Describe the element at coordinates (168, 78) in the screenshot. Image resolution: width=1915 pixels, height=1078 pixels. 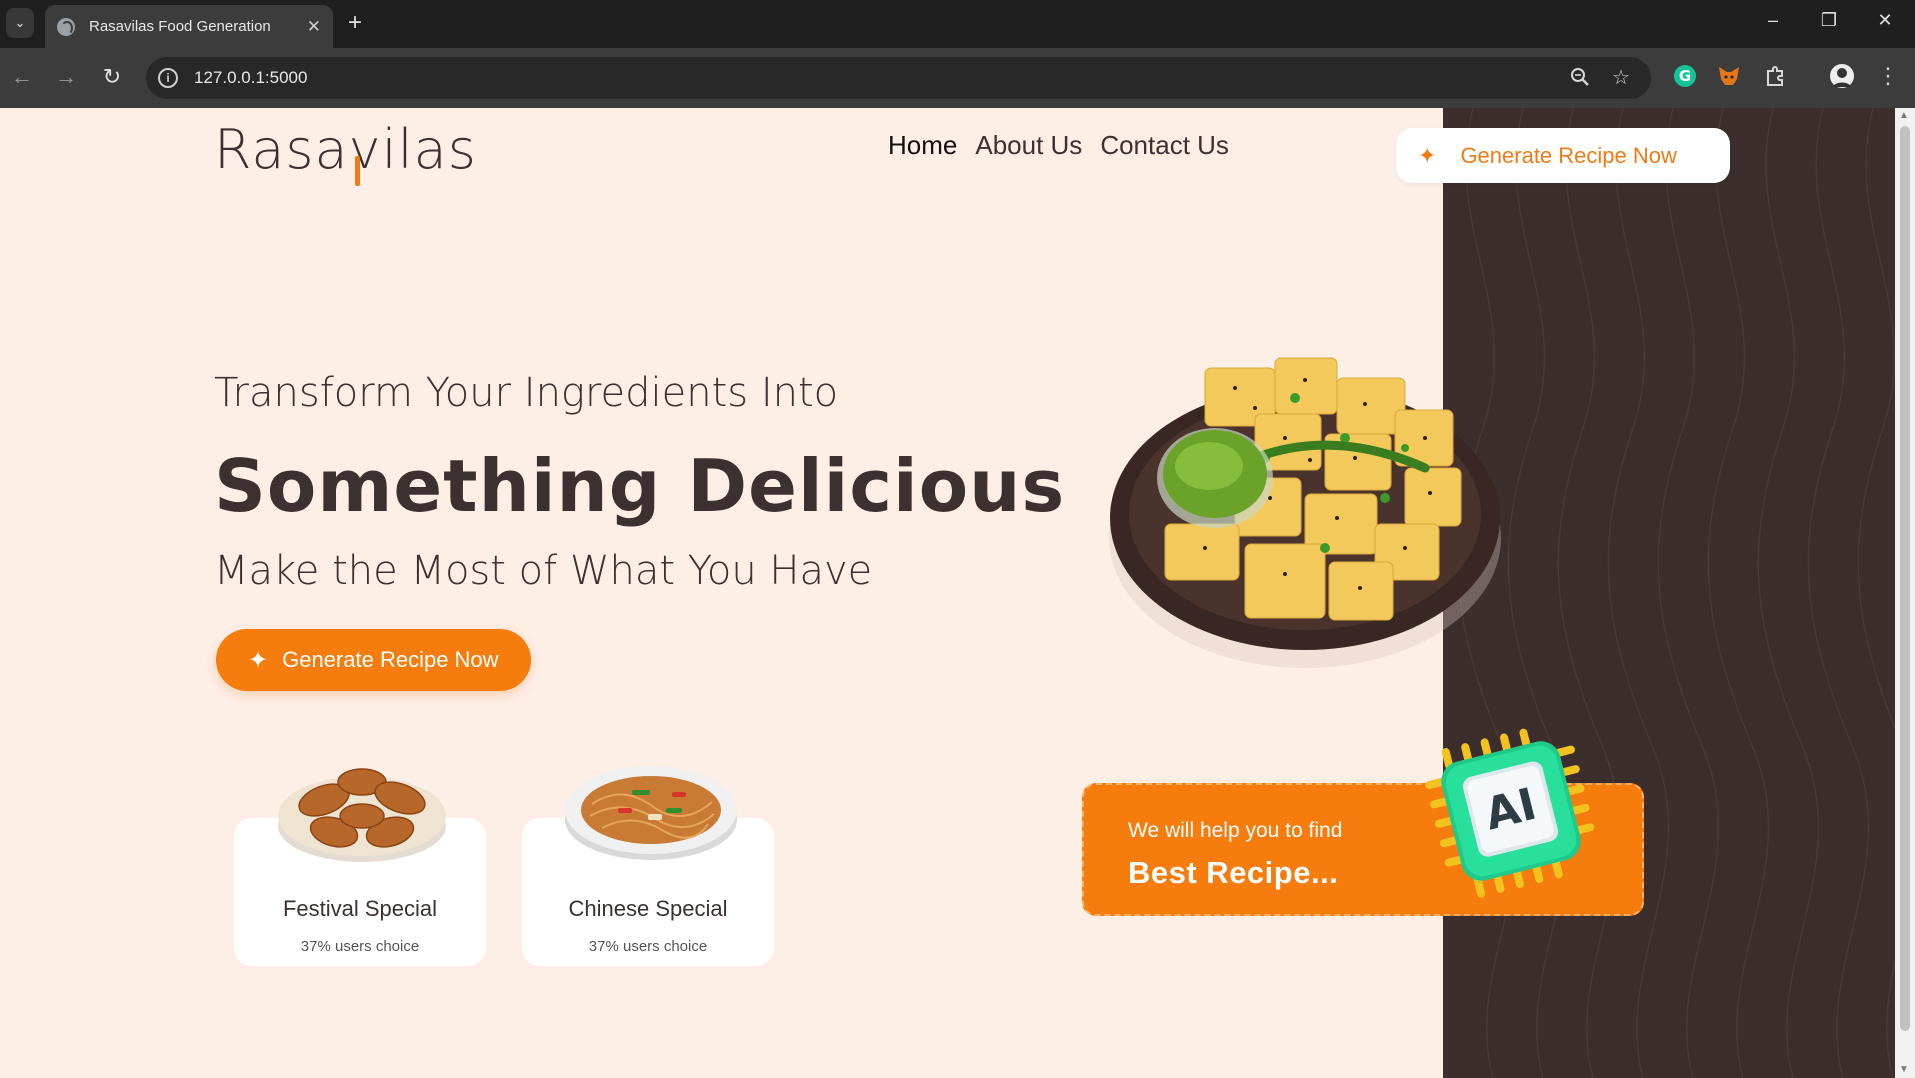
I see `info-icon: i` at that location.